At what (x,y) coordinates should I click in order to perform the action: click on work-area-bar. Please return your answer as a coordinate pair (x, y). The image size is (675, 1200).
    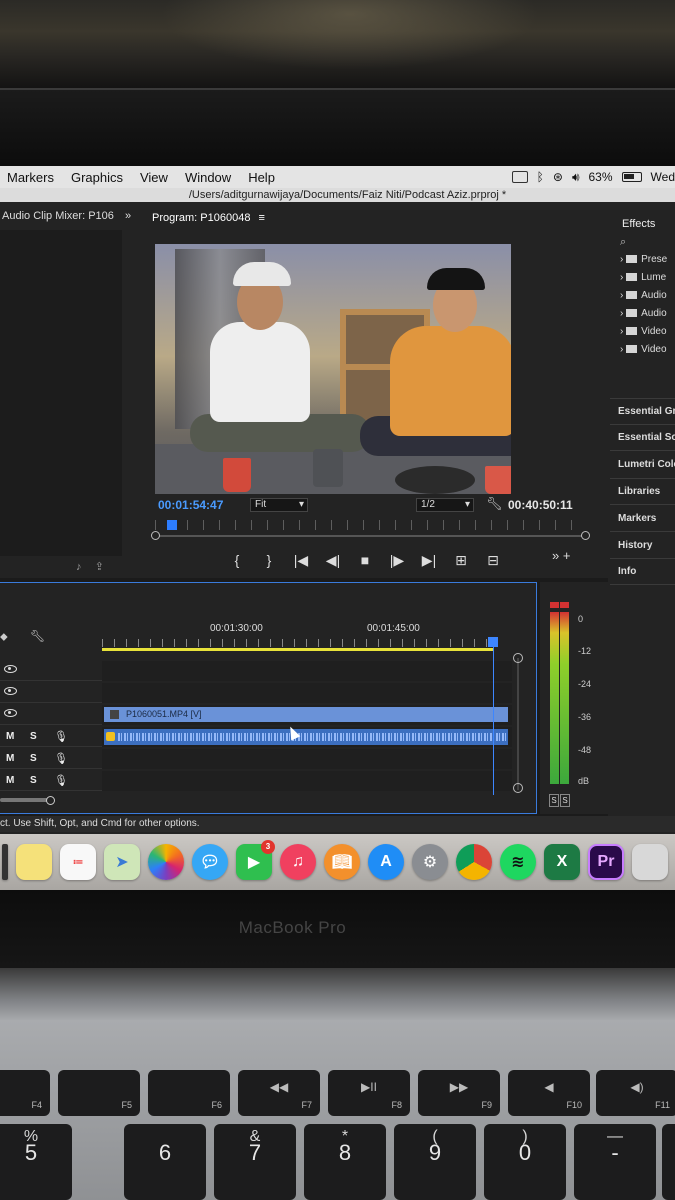
    Looking at the image, I should click on (298, 649).